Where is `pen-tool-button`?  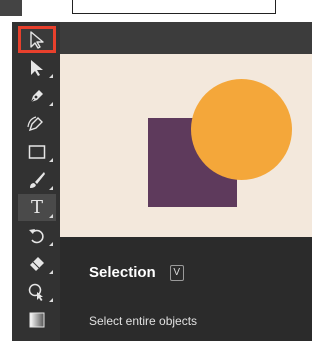 pen-tool-button is located at coordinates (37, 95).